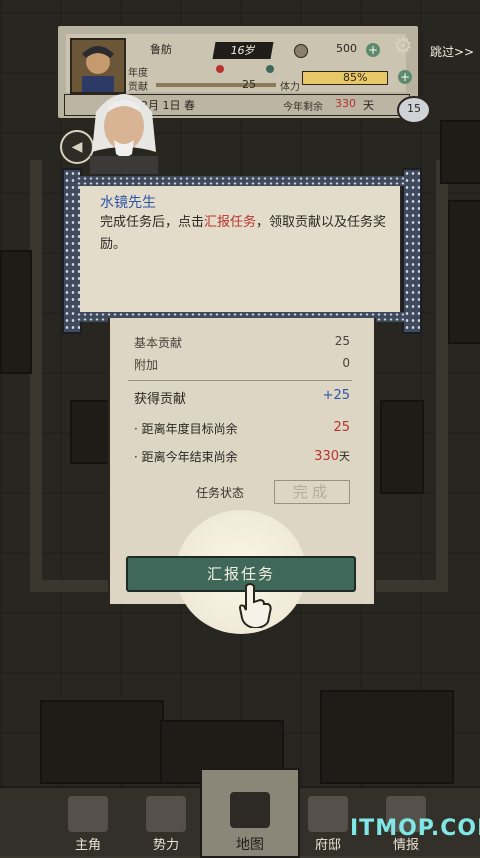 The height and width of the screenshot is (858, 480). Describe the element at coordinates (368, 105) in the screenshot. I see `remaining-unit: 天` at that location.